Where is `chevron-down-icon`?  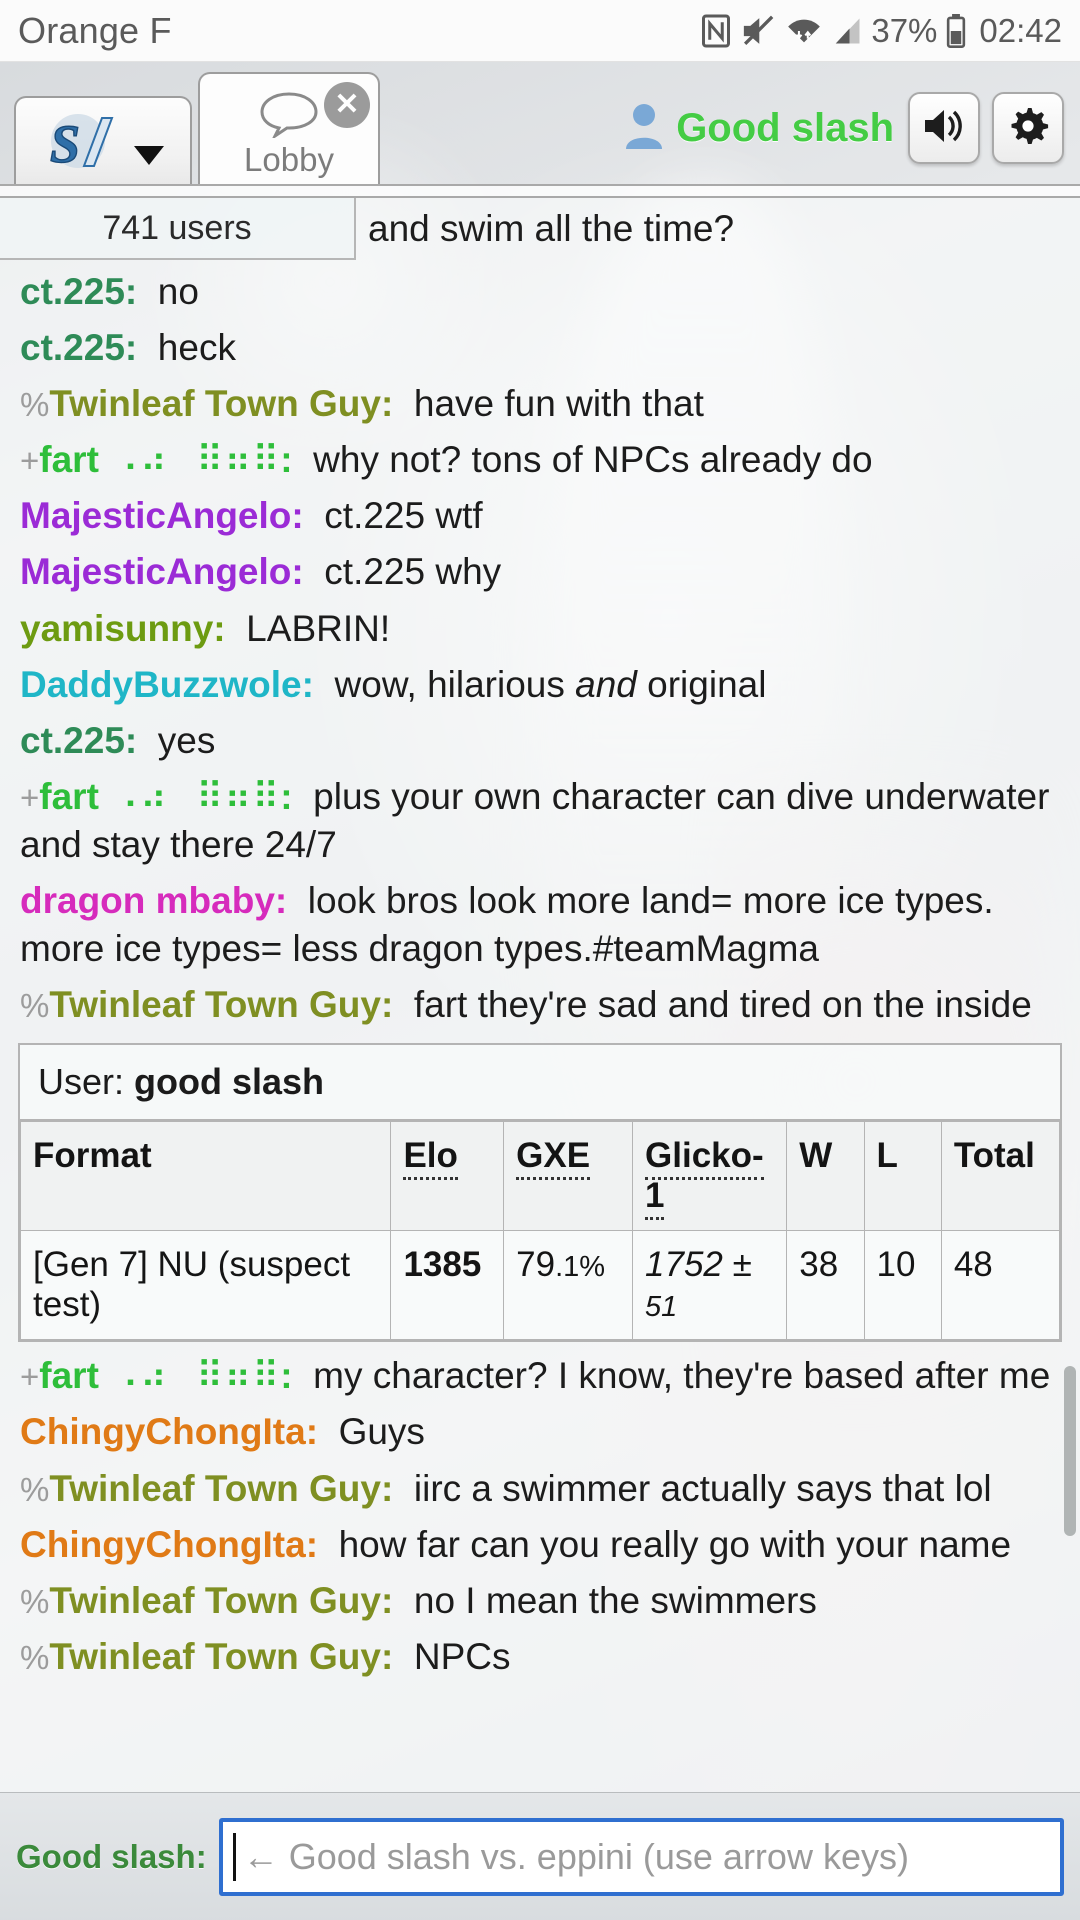
chevron-down-icon is located at coordinates (149, 155).